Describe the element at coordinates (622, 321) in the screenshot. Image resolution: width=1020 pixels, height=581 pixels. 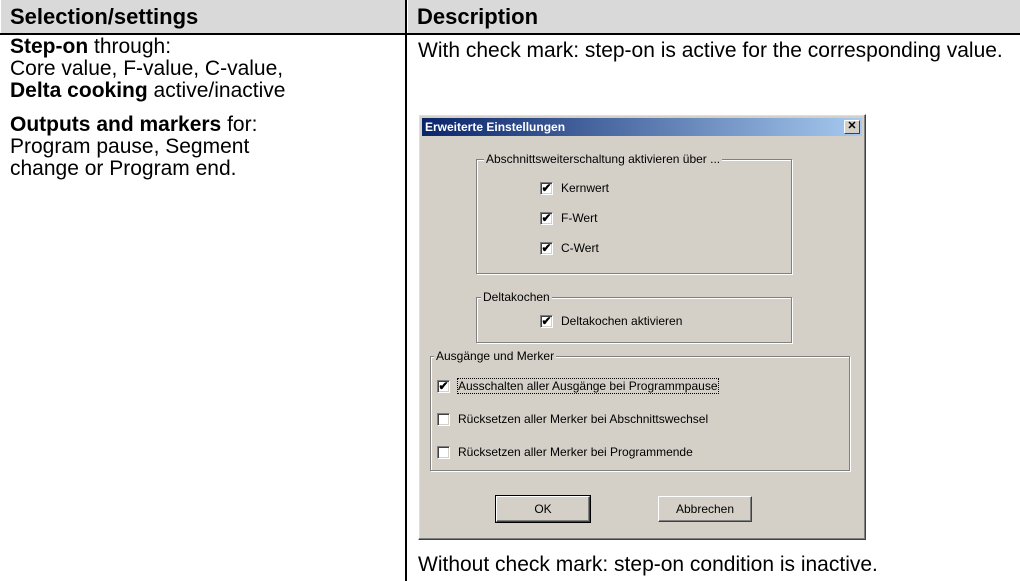
I see `checkbox-label: Deltakochen aktivieren` at that location.